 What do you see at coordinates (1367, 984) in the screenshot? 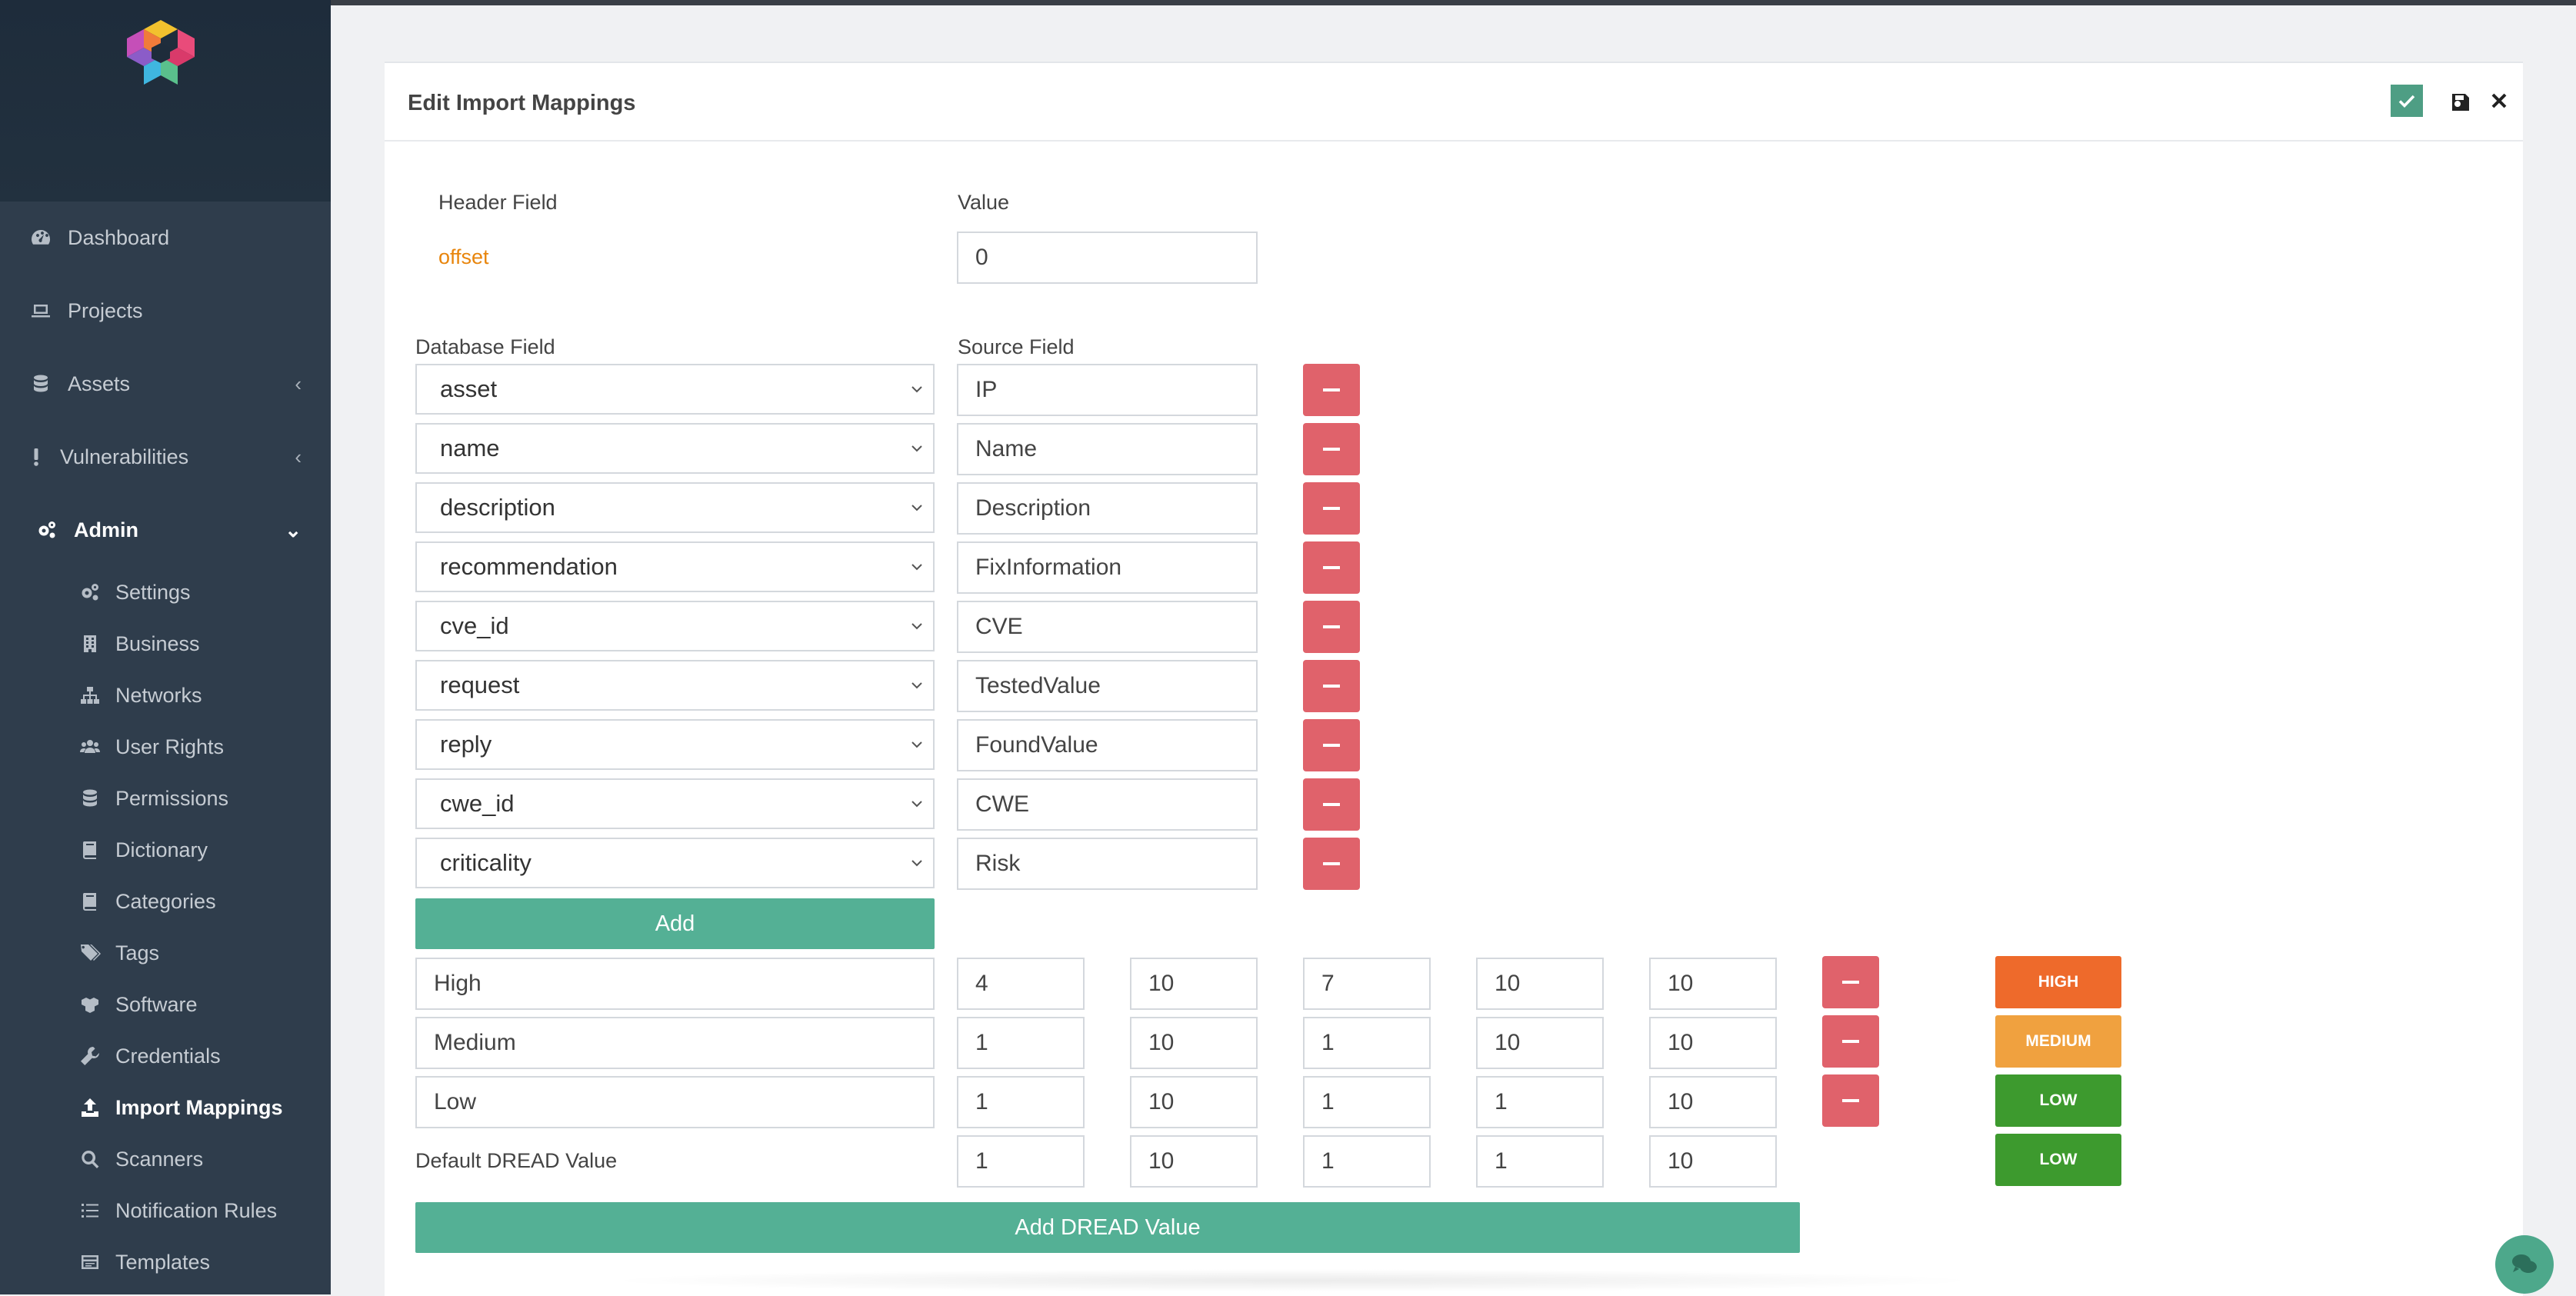
I see `dread-score-input: 7` at bounding box center [1367, 984].